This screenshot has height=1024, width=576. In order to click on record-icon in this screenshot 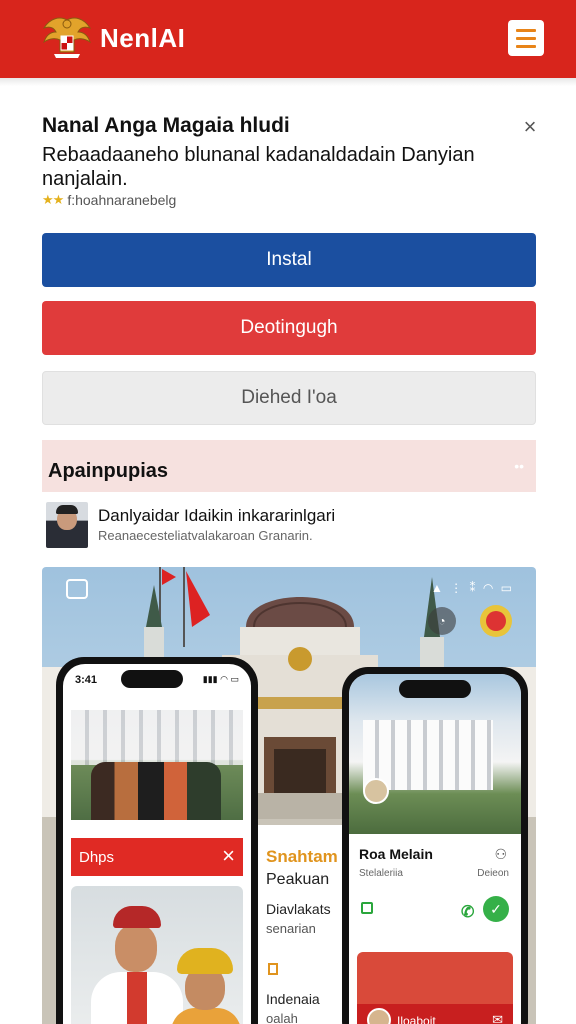, I will do `click(496, 621)`.